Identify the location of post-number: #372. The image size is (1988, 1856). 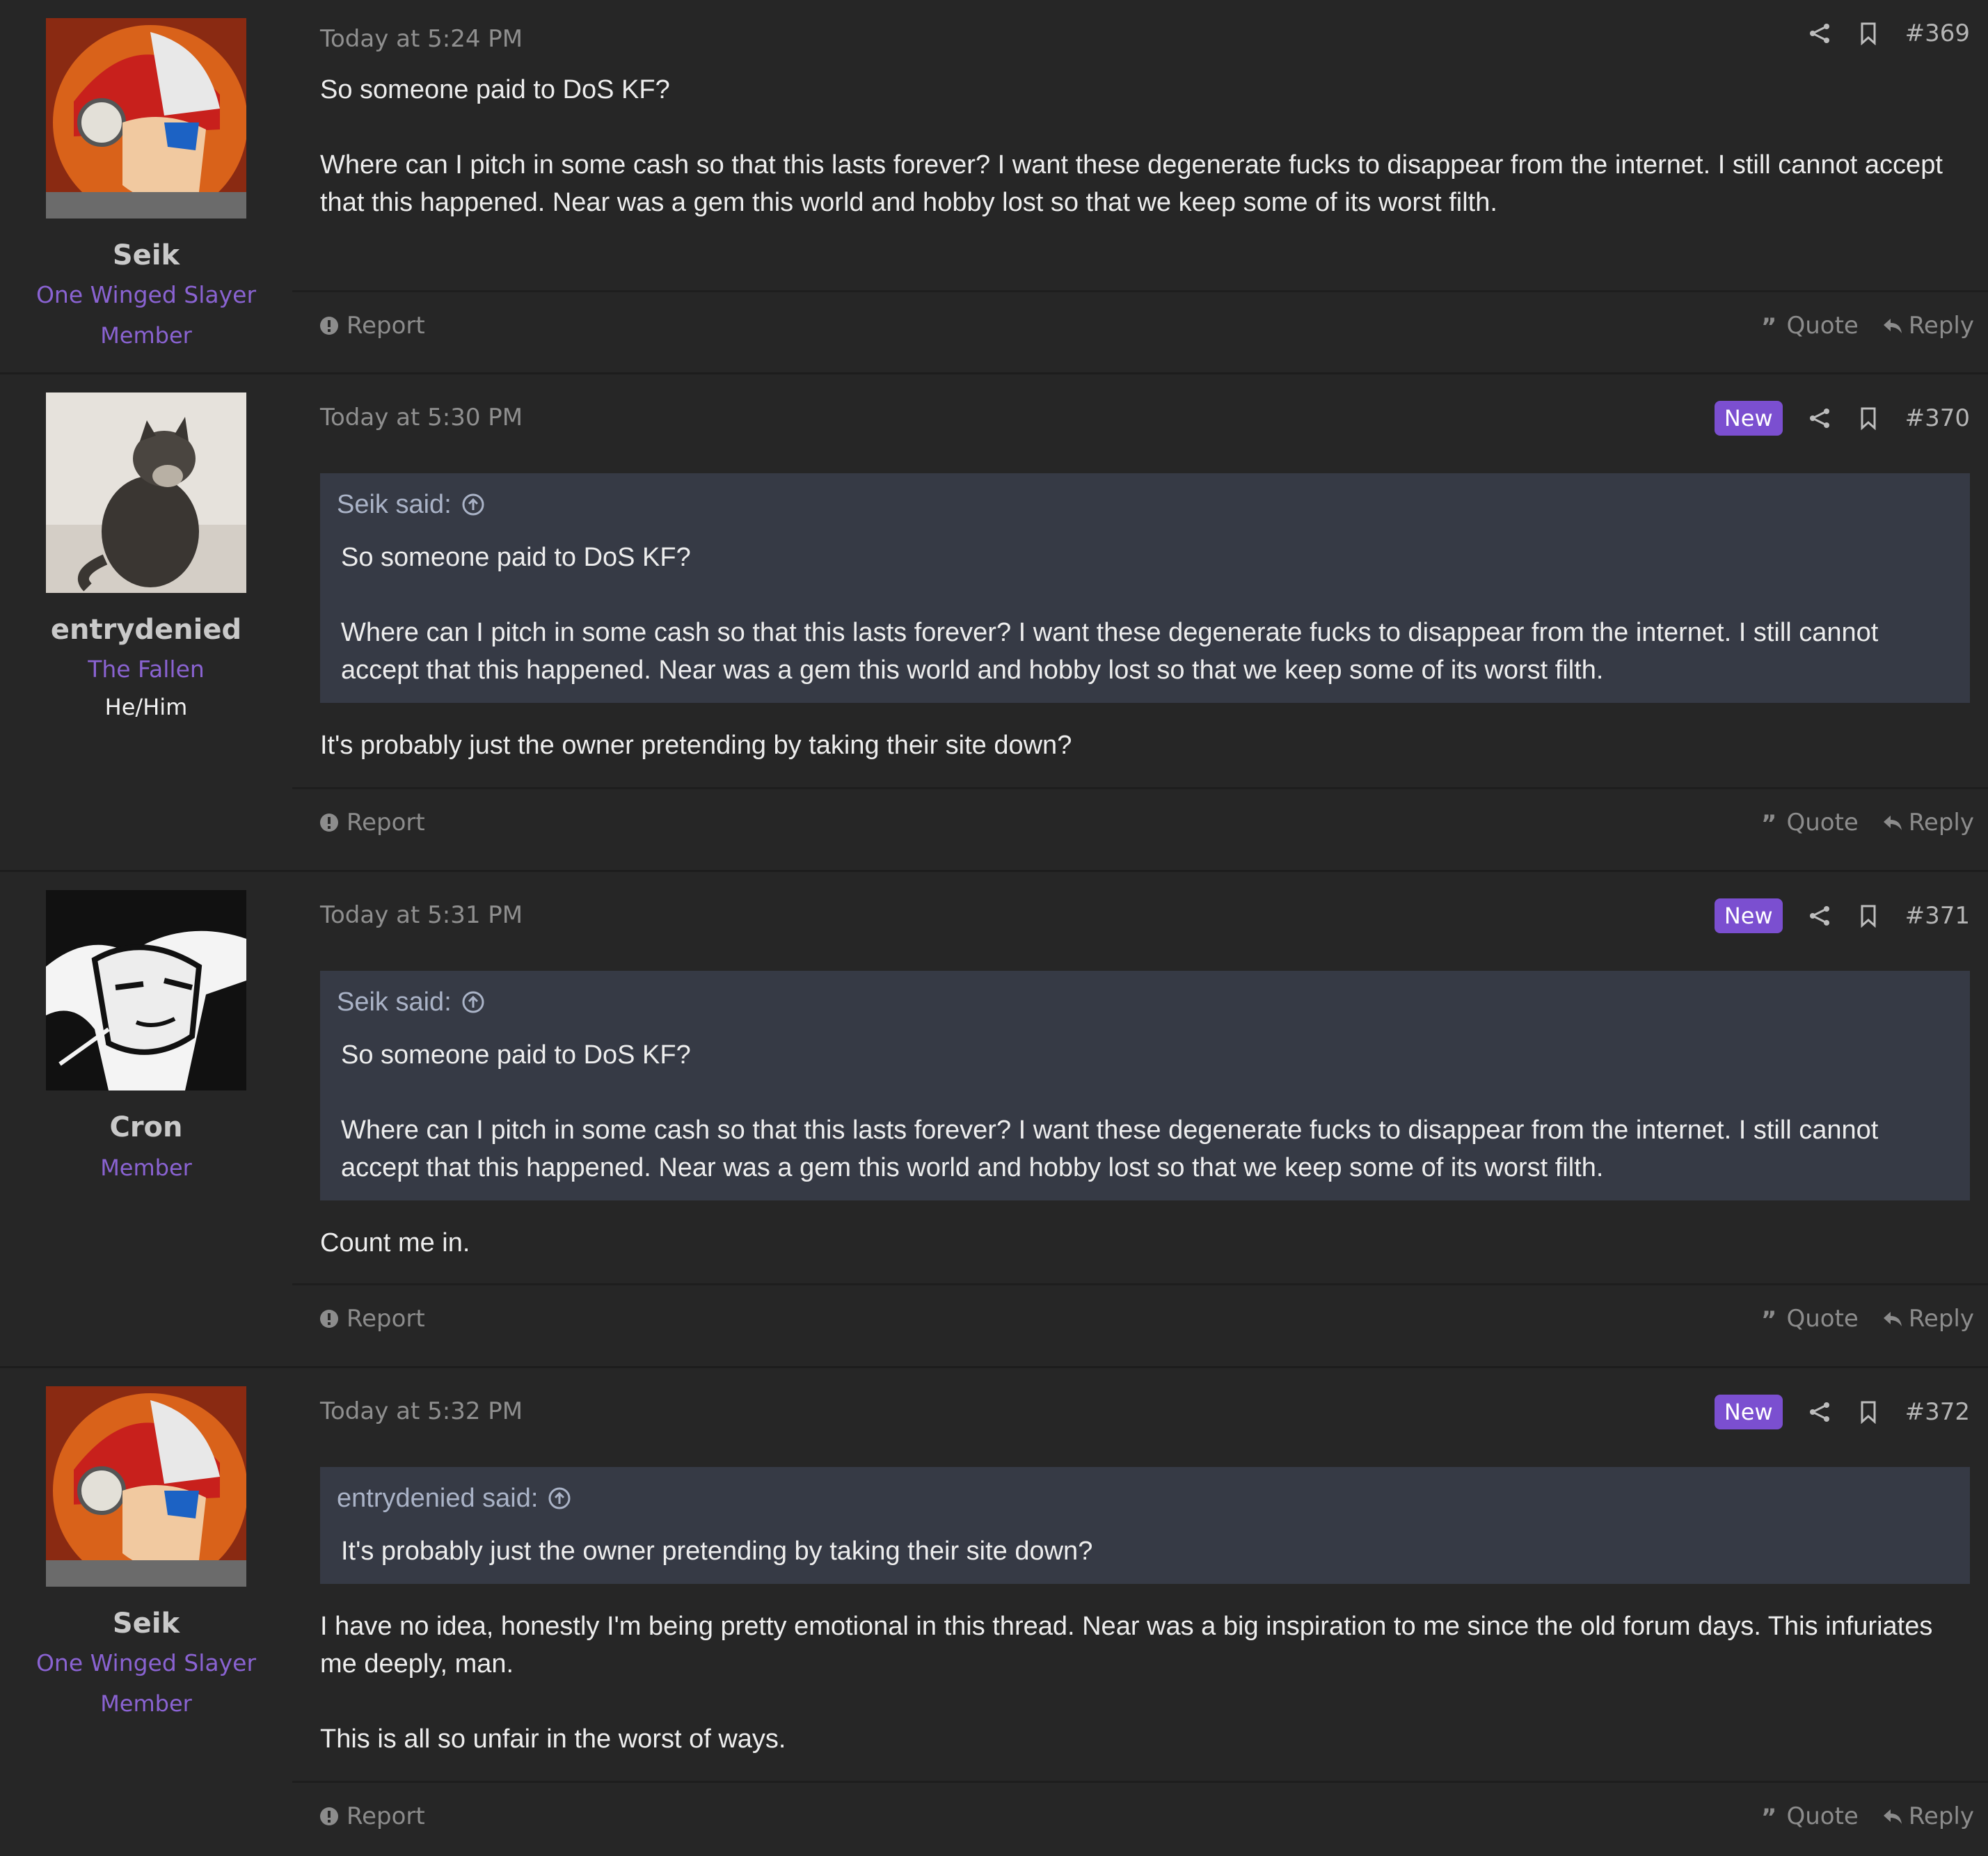
(1937, 1412).